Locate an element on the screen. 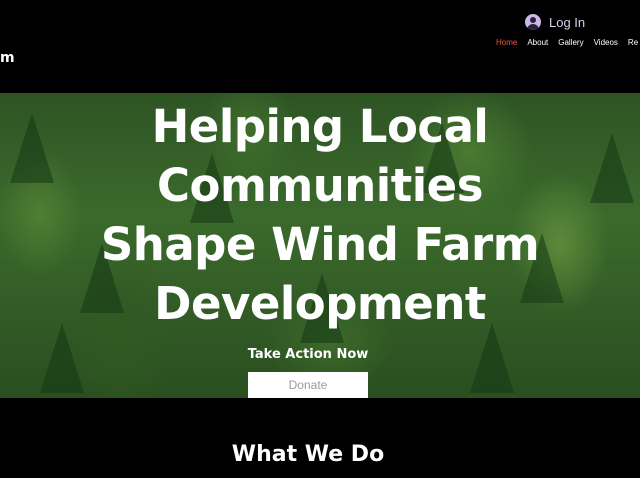 The width and height of the screenshot is (640, 478). hero-title-line: Development is located at coordinates (320, 303).